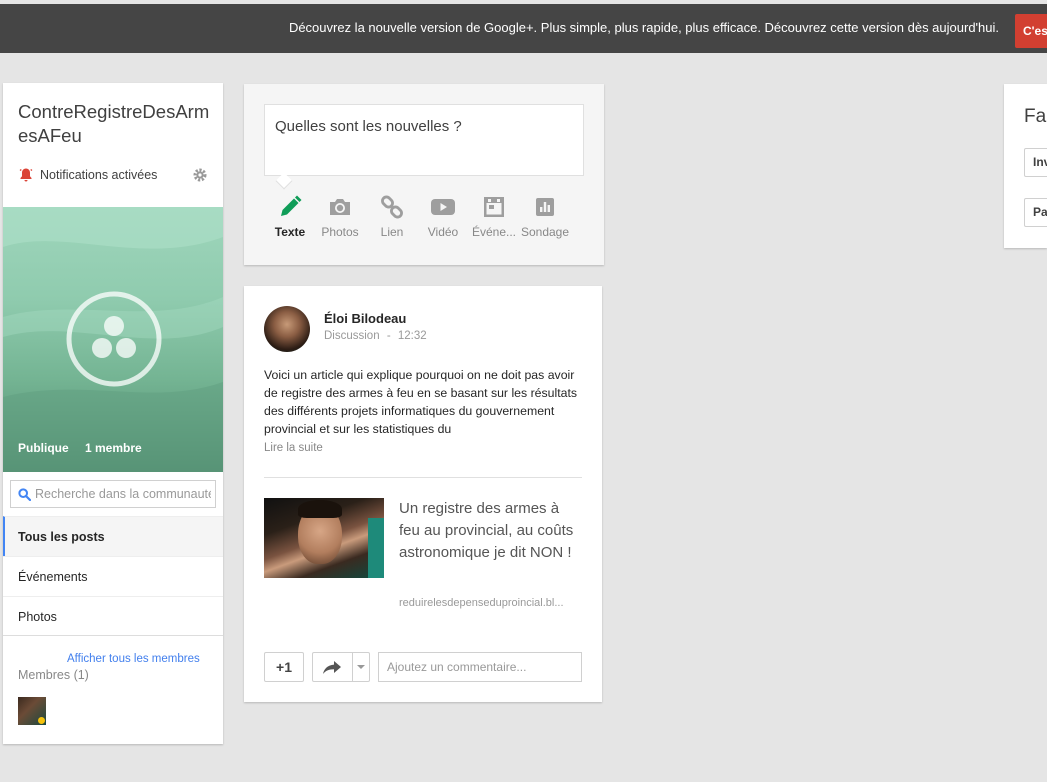  Describe the element at coordinates (290, 232) in the screenshot. I see `compose-text-label: Texte` at that location.